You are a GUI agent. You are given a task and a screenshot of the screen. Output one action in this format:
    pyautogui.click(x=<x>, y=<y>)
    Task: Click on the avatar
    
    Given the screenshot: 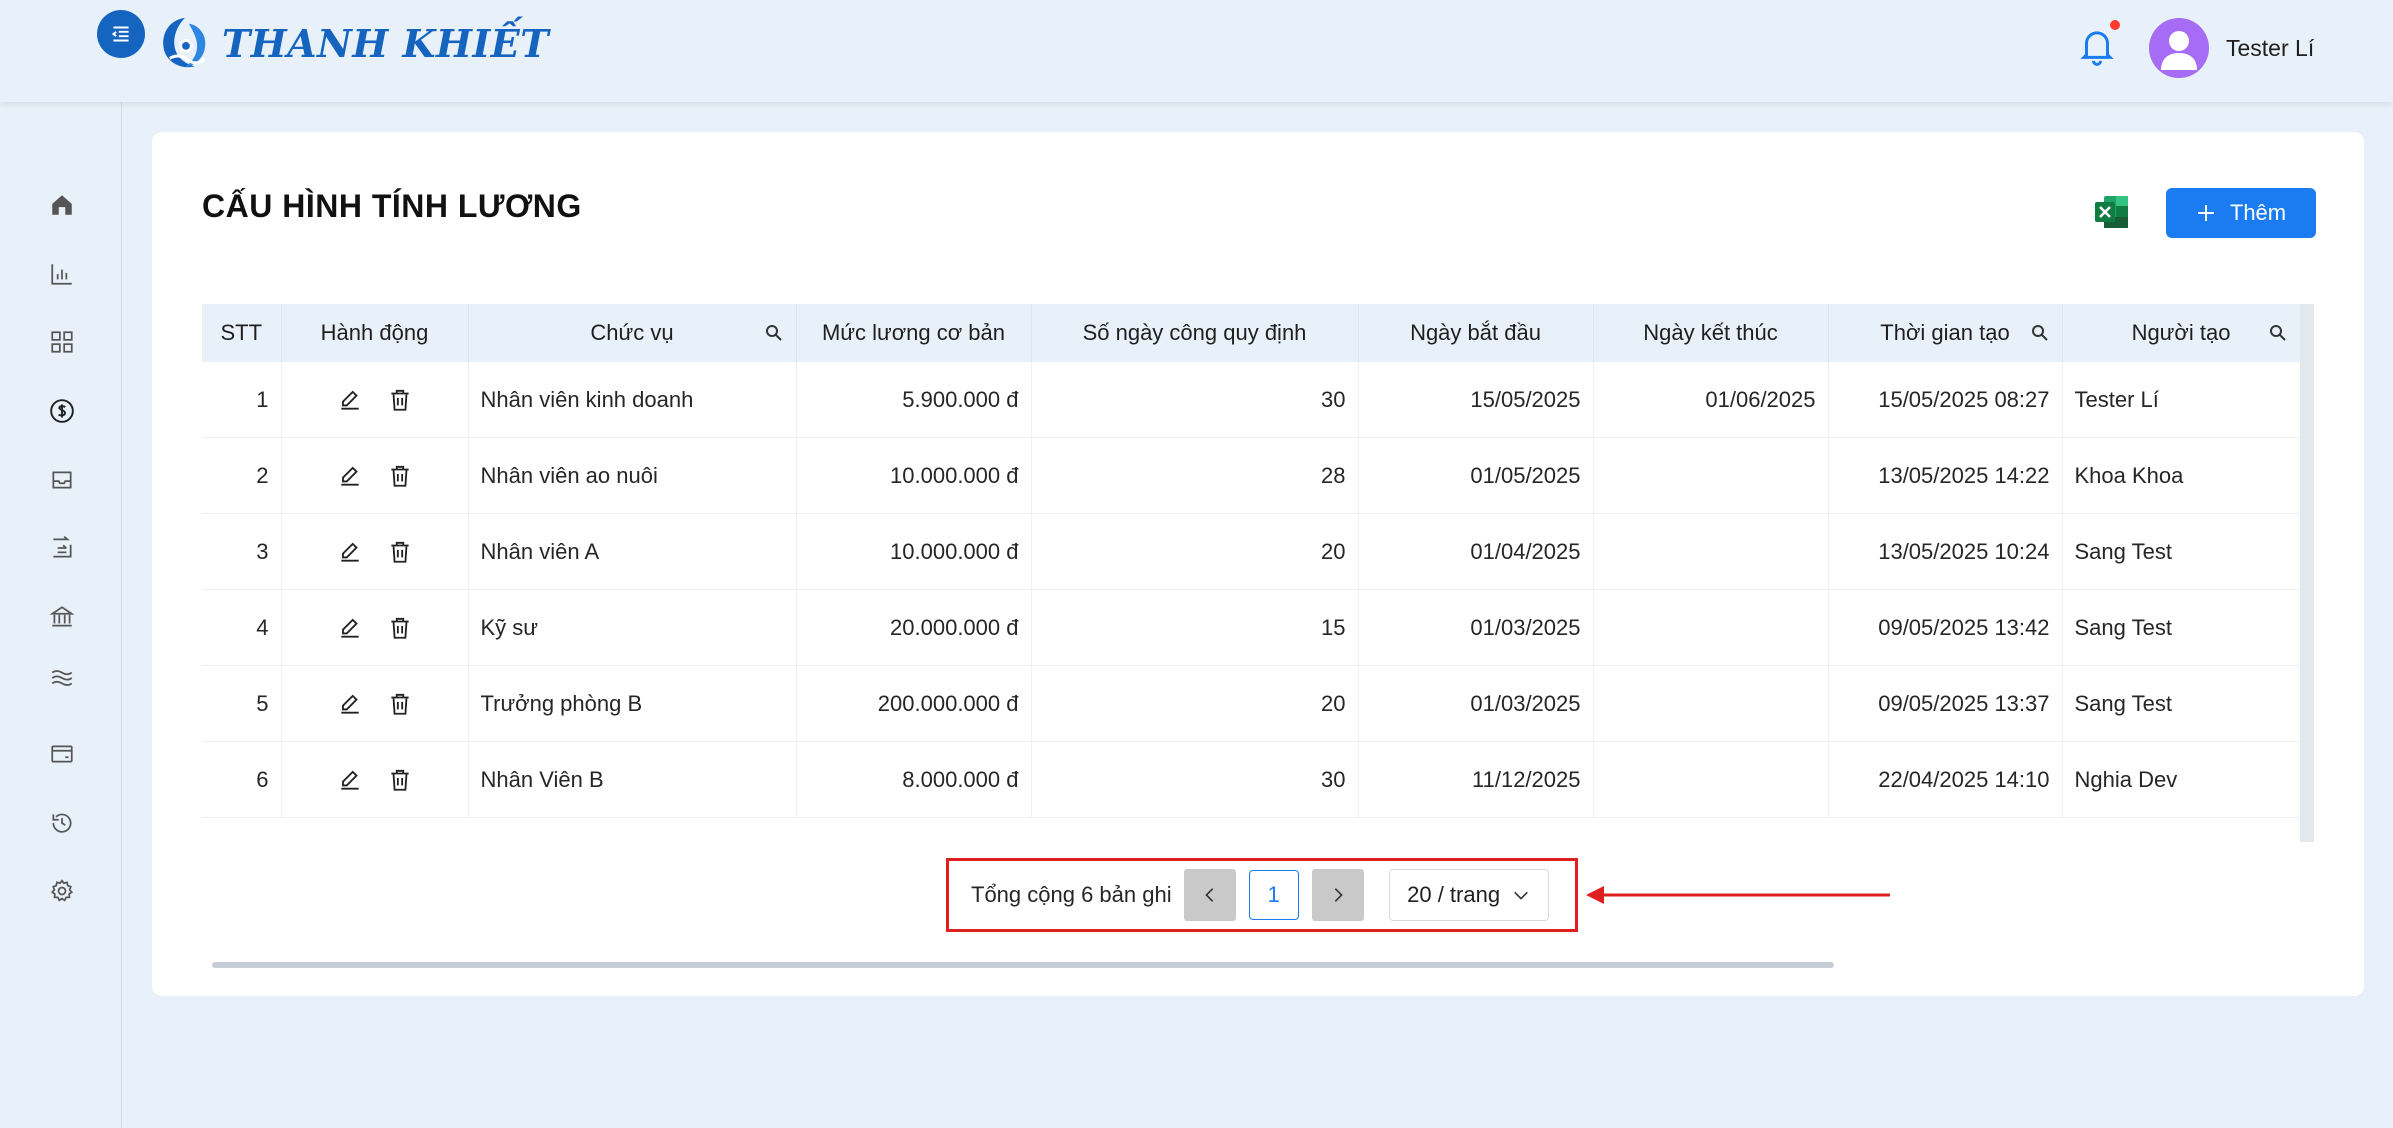 What is the action you would take?
    pyautogui.click(x=2179, y=48)
    